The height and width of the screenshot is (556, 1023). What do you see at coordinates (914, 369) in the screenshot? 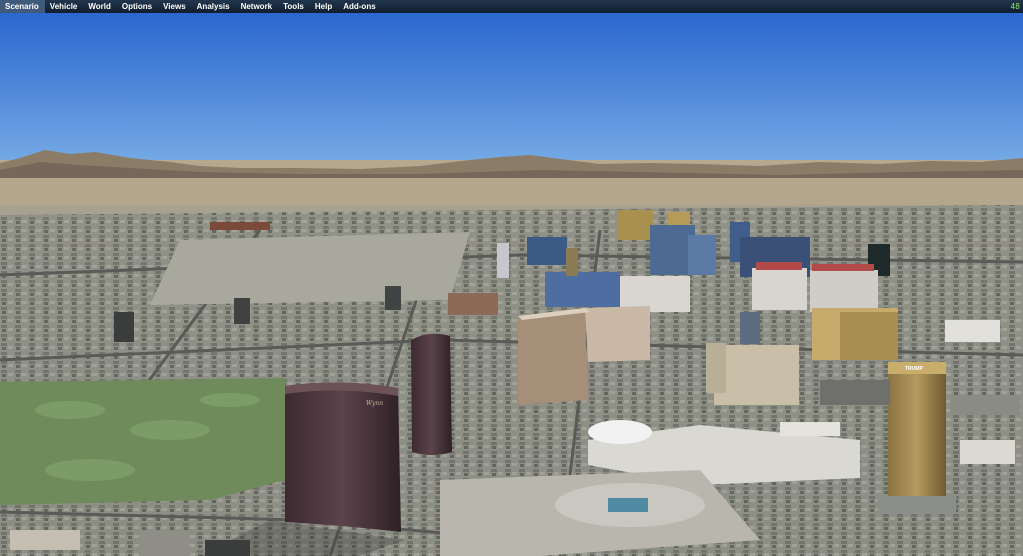
I see `trump-sign: TRUMP` at bounding box center [914, 369].